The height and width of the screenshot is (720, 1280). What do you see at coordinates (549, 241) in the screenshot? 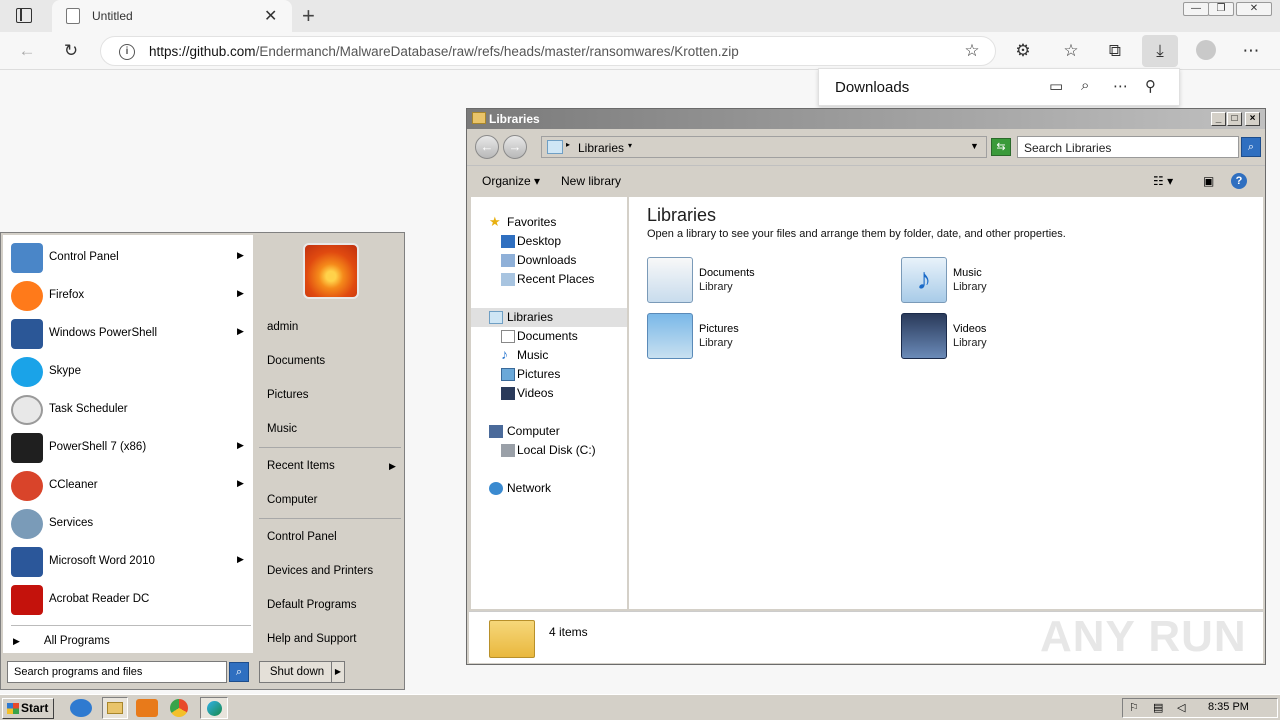
I see `nav-desktop: Desktop` at bounding box center [549, 241].